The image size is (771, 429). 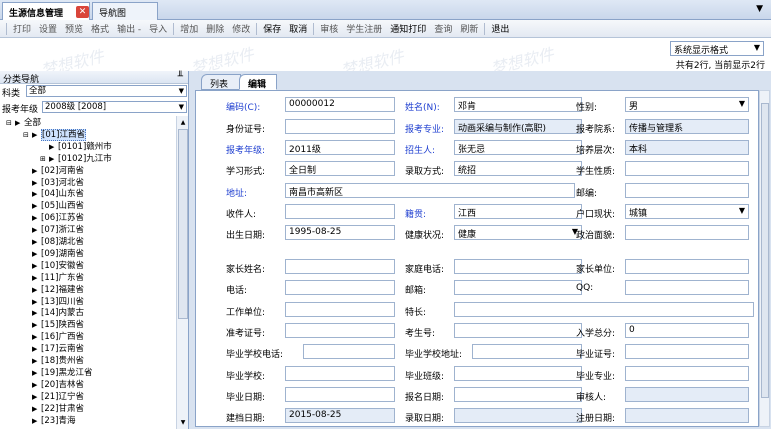 What do you see at coordinates (258, 82) in the screenshot?
I see `tab-edit: 编辑` at bounding box center [258, 82].